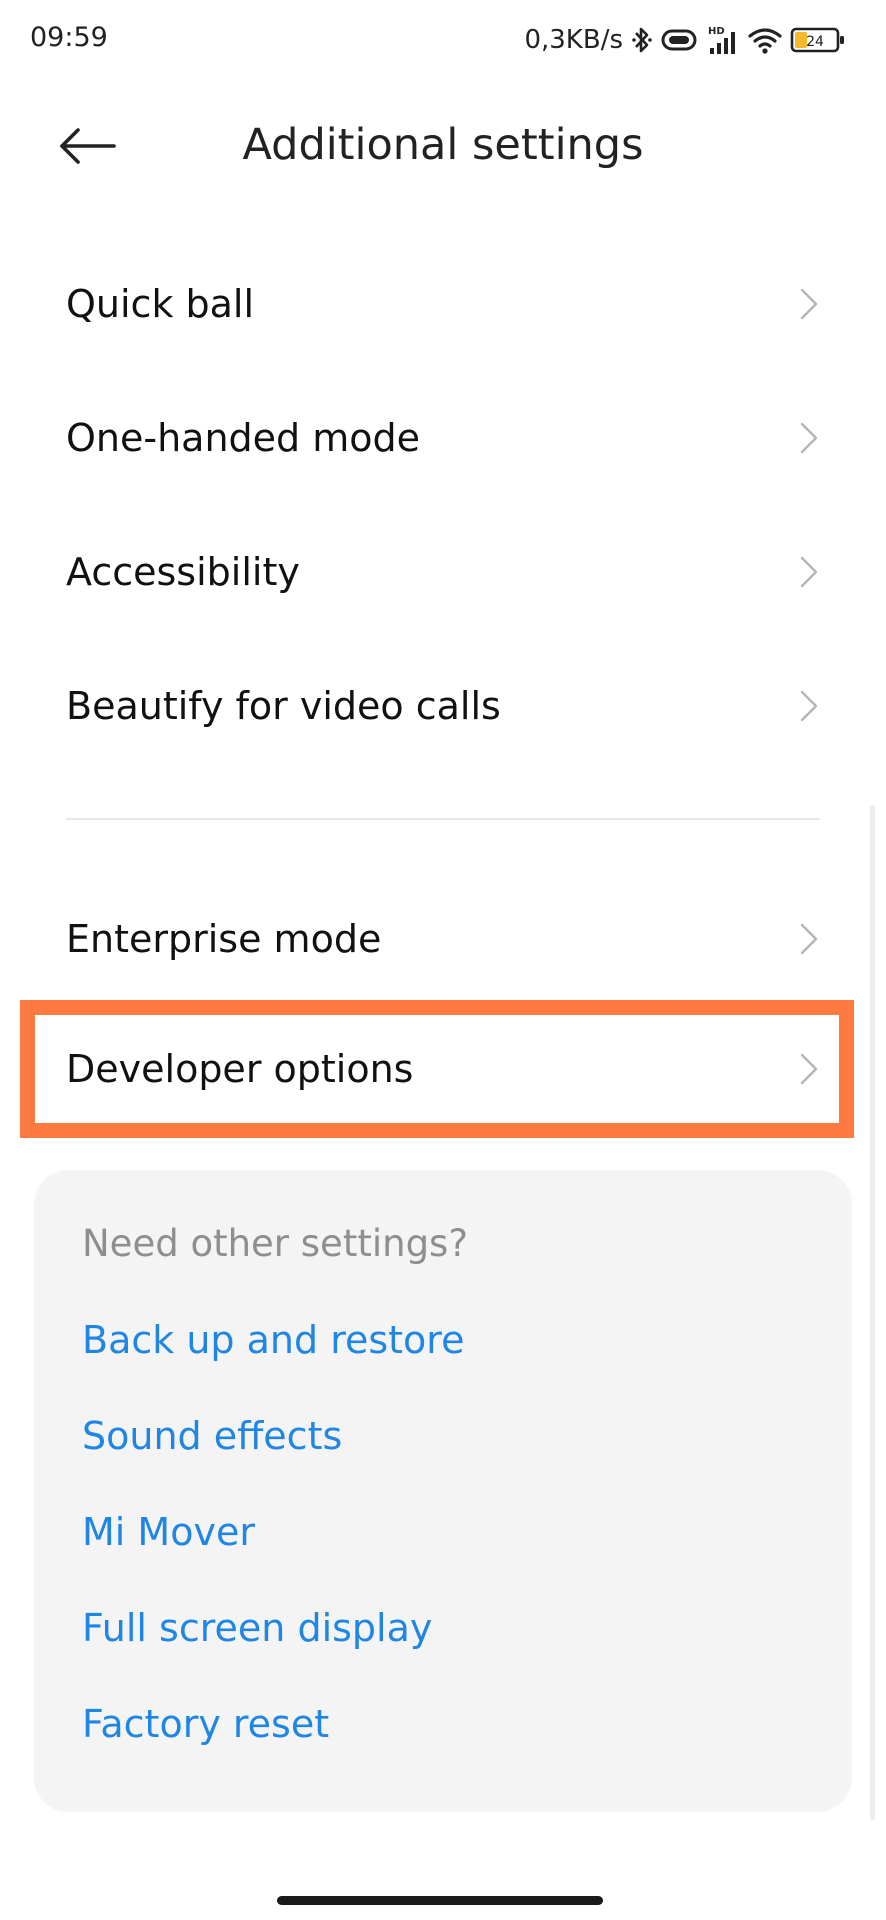 This screenshot has height=1920, width=886. Describe the element at coordinates (872, 1312) in the screenshot. I see `scrollbar` at that location.